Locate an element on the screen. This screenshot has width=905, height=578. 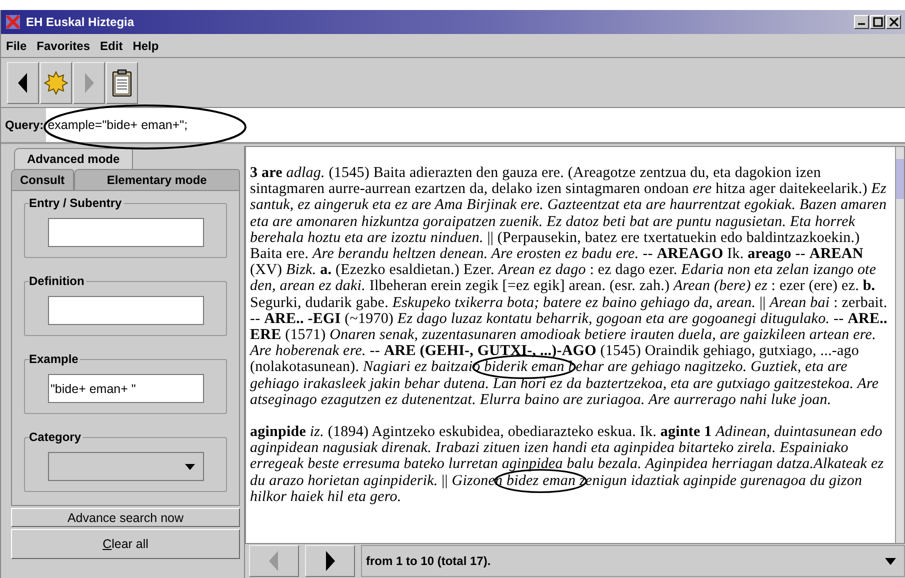
text-field: "bide+ eman+ " is located at coordinates (126, 388).